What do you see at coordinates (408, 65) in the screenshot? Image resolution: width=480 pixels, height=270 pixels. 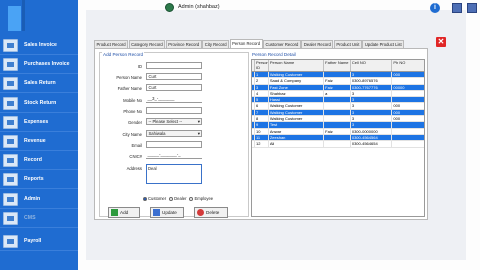 I see `column-header: Ph NO` at bounding box center [408, 65].